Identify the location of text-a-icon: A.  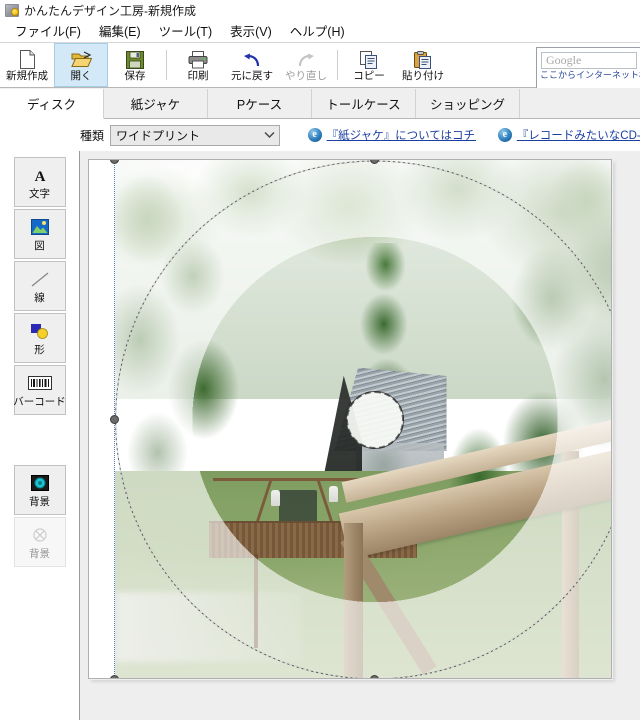
(40, 175).